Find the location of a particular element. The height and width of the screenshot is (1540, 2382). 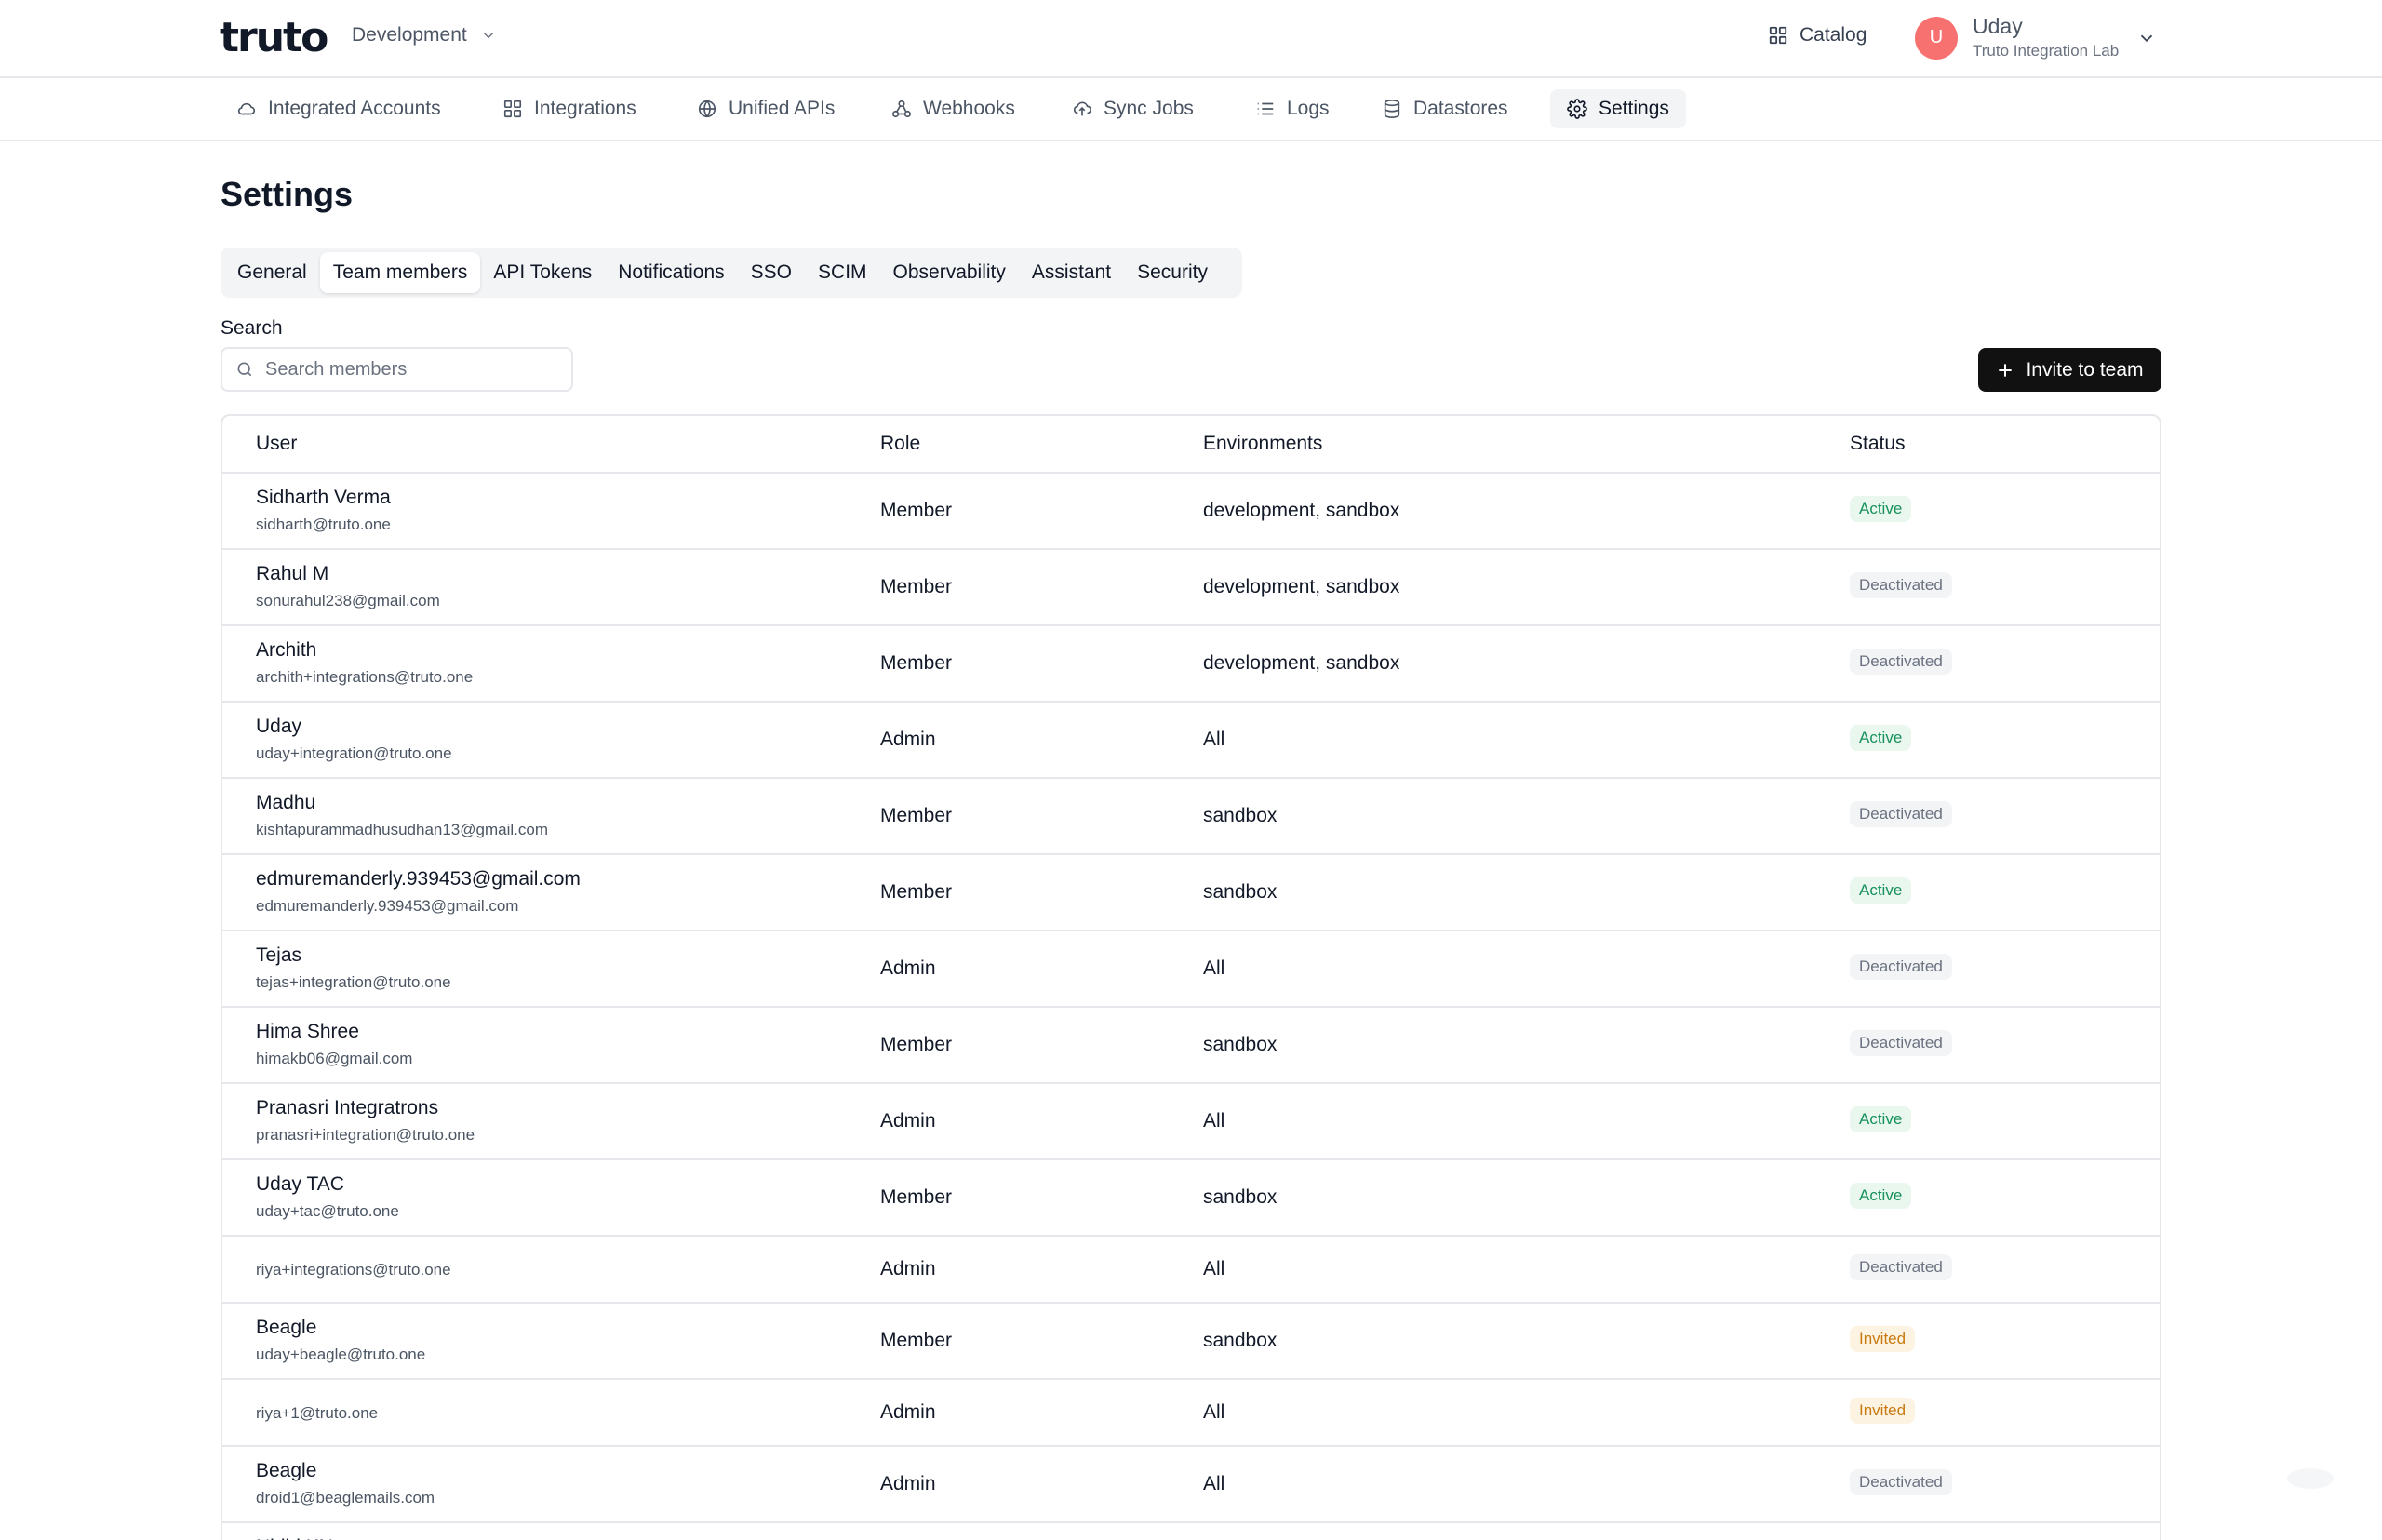

tab-general: General is located at coordinates (272, 272).